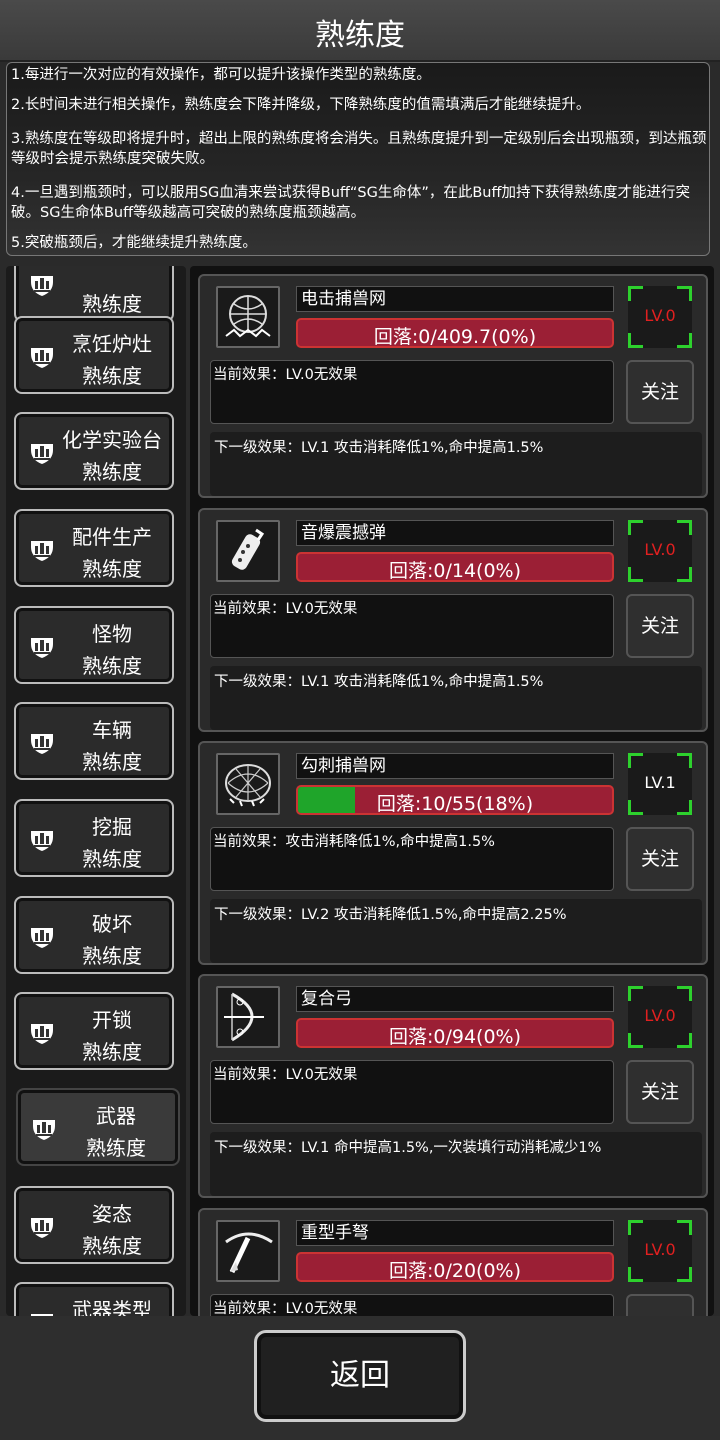 The height and width of the screenshot is (1440, 720). Describe the element at coordinates (112, 924) in the screenshot. I see `sidebar-item-label: 破坏` at that location.